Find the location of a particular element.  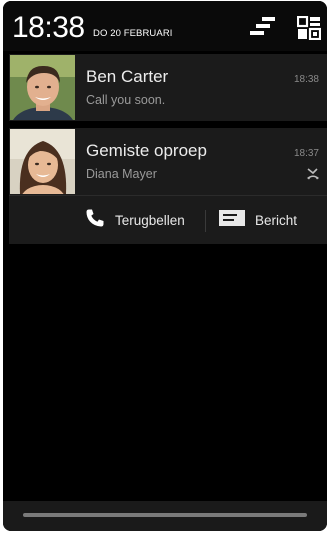

notification-actions: Terugbellen Bericht is located at coordinates (168, 220).